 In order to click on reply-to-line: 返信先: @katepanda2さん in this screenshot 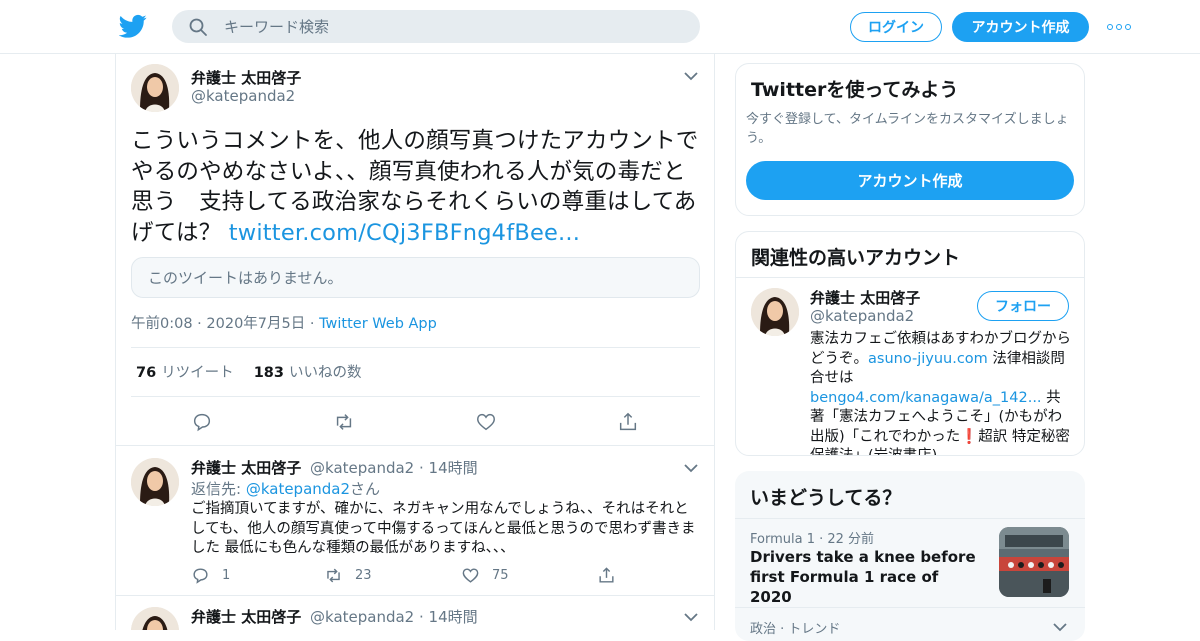, I will do `click(285, 488)`.